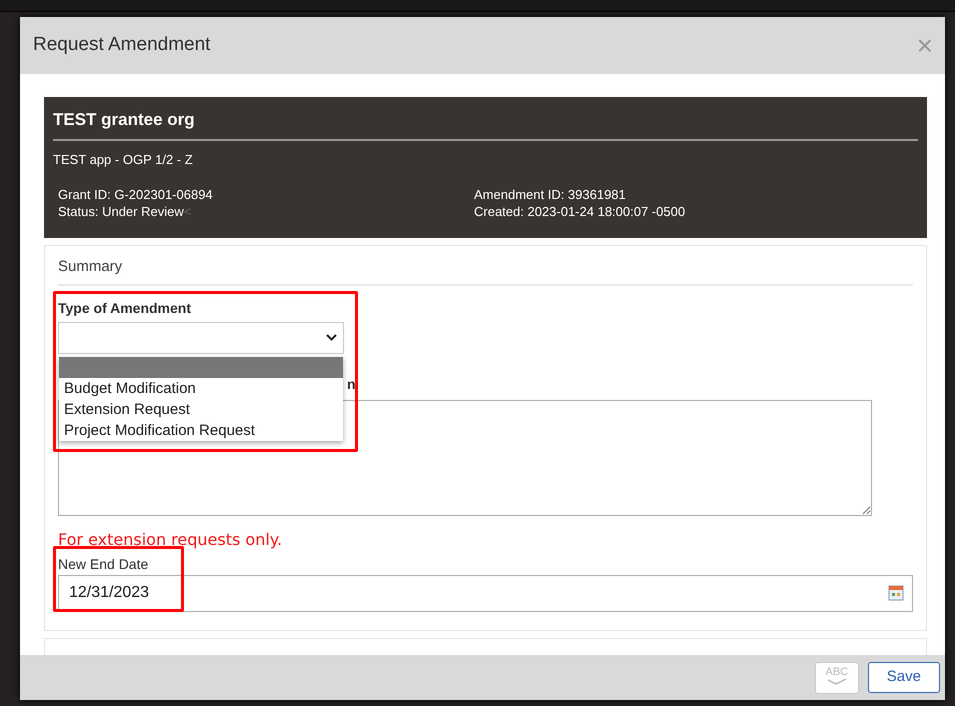  What do you see at coordinates (201, 388) in the screenshot?
I see `dropdown-option: Budget Modification` at bounding box center [201, 388].